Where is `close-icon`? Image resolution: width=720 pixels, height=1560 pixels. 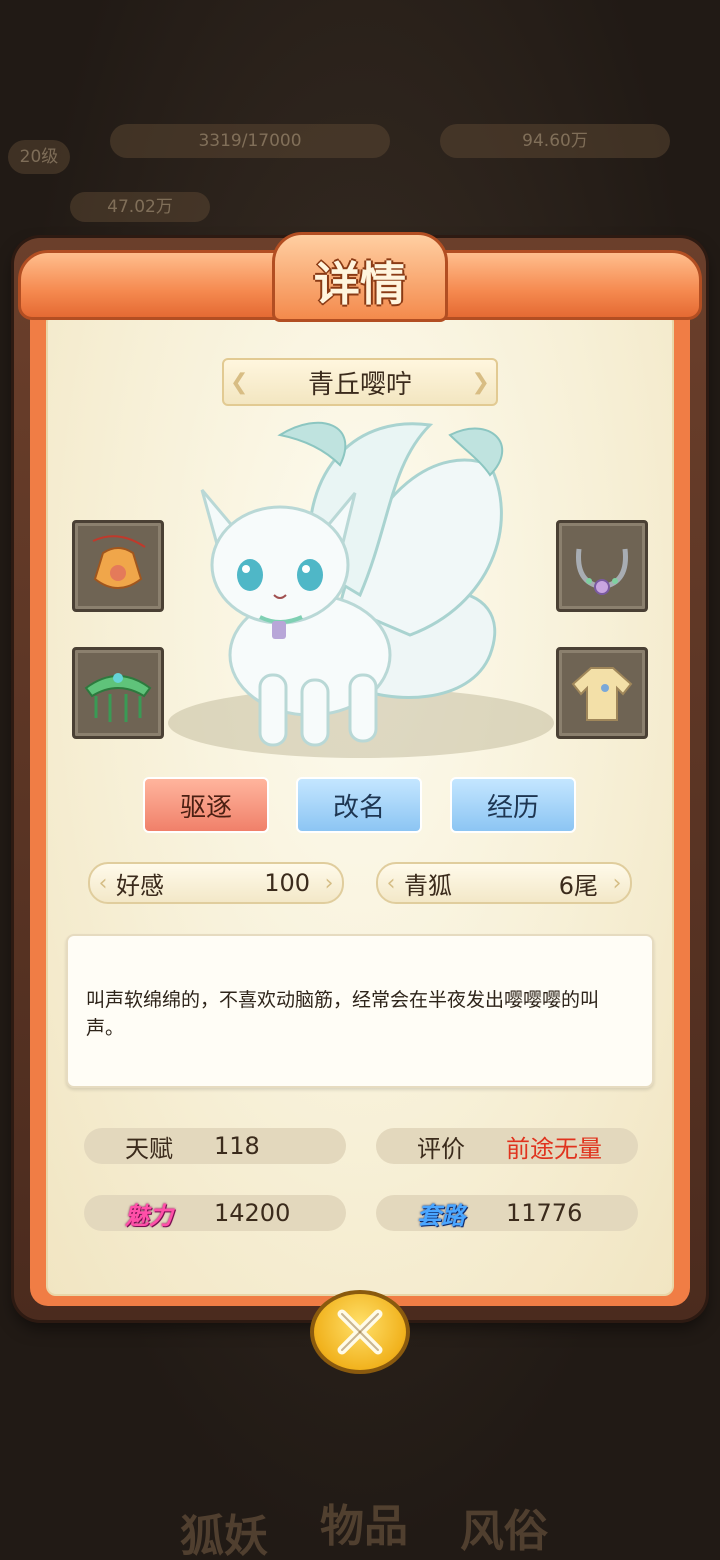
close-icon is located at coordinates (360, 1332).